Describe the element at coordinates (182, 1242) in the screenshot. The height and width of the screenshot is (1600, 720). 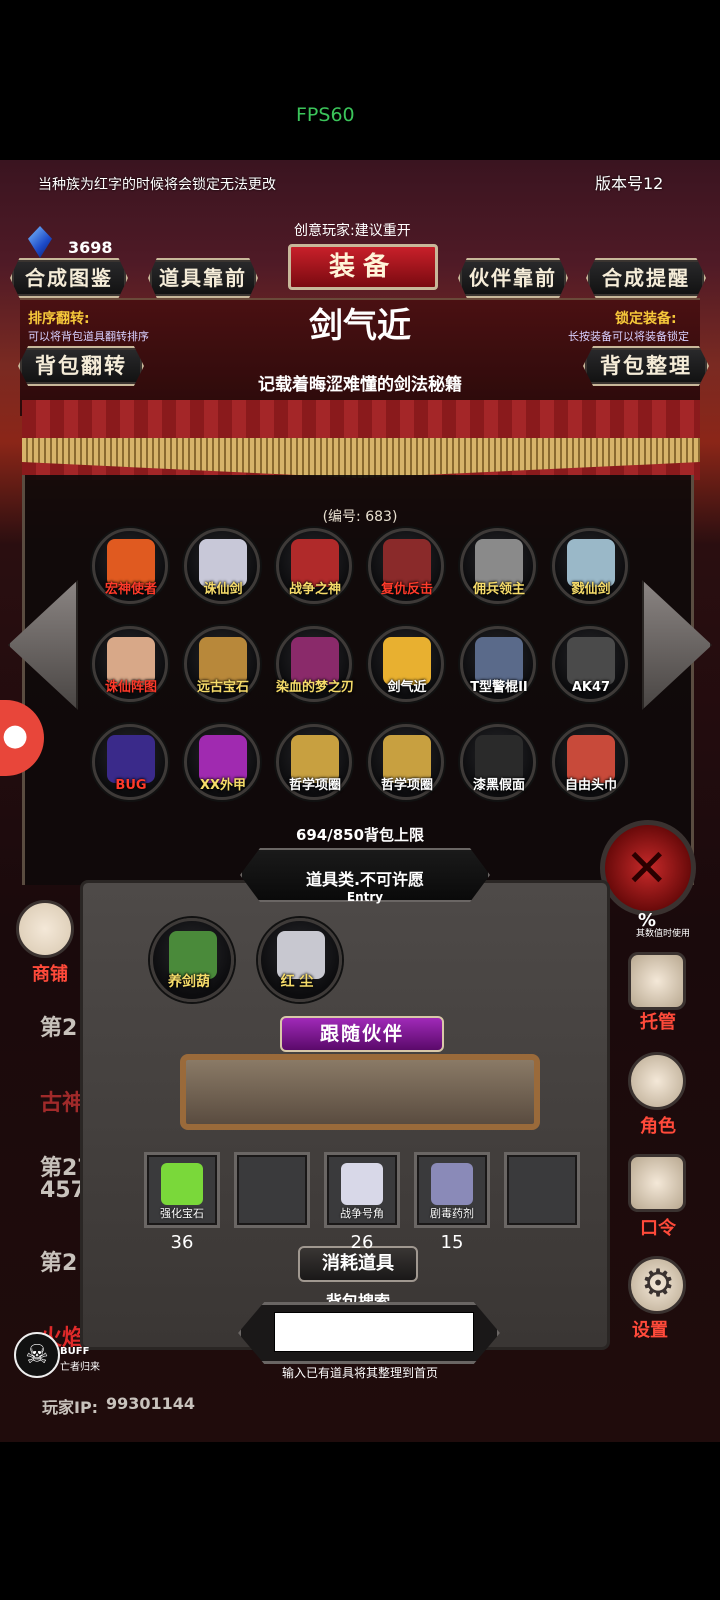
I see `consumable-count: 36` at that location.